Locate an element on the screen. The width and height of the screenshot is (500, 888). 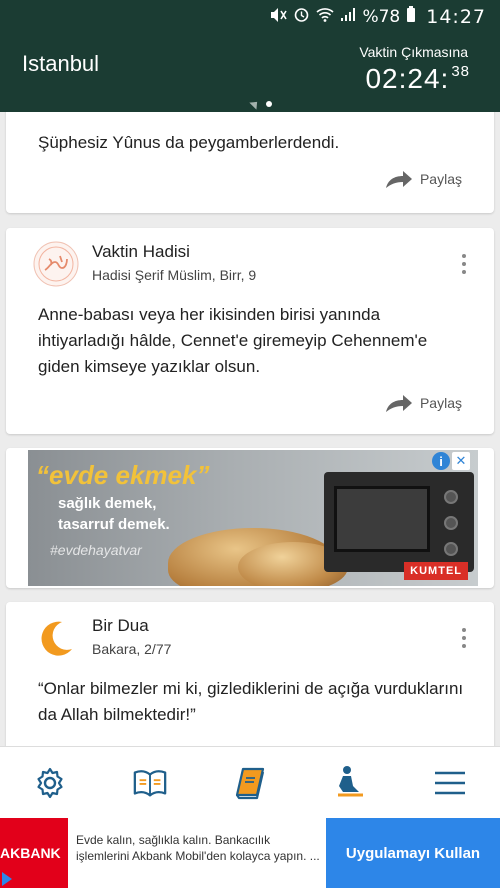
status-icons: %78 14:27 is located at coordinates (377, 17).